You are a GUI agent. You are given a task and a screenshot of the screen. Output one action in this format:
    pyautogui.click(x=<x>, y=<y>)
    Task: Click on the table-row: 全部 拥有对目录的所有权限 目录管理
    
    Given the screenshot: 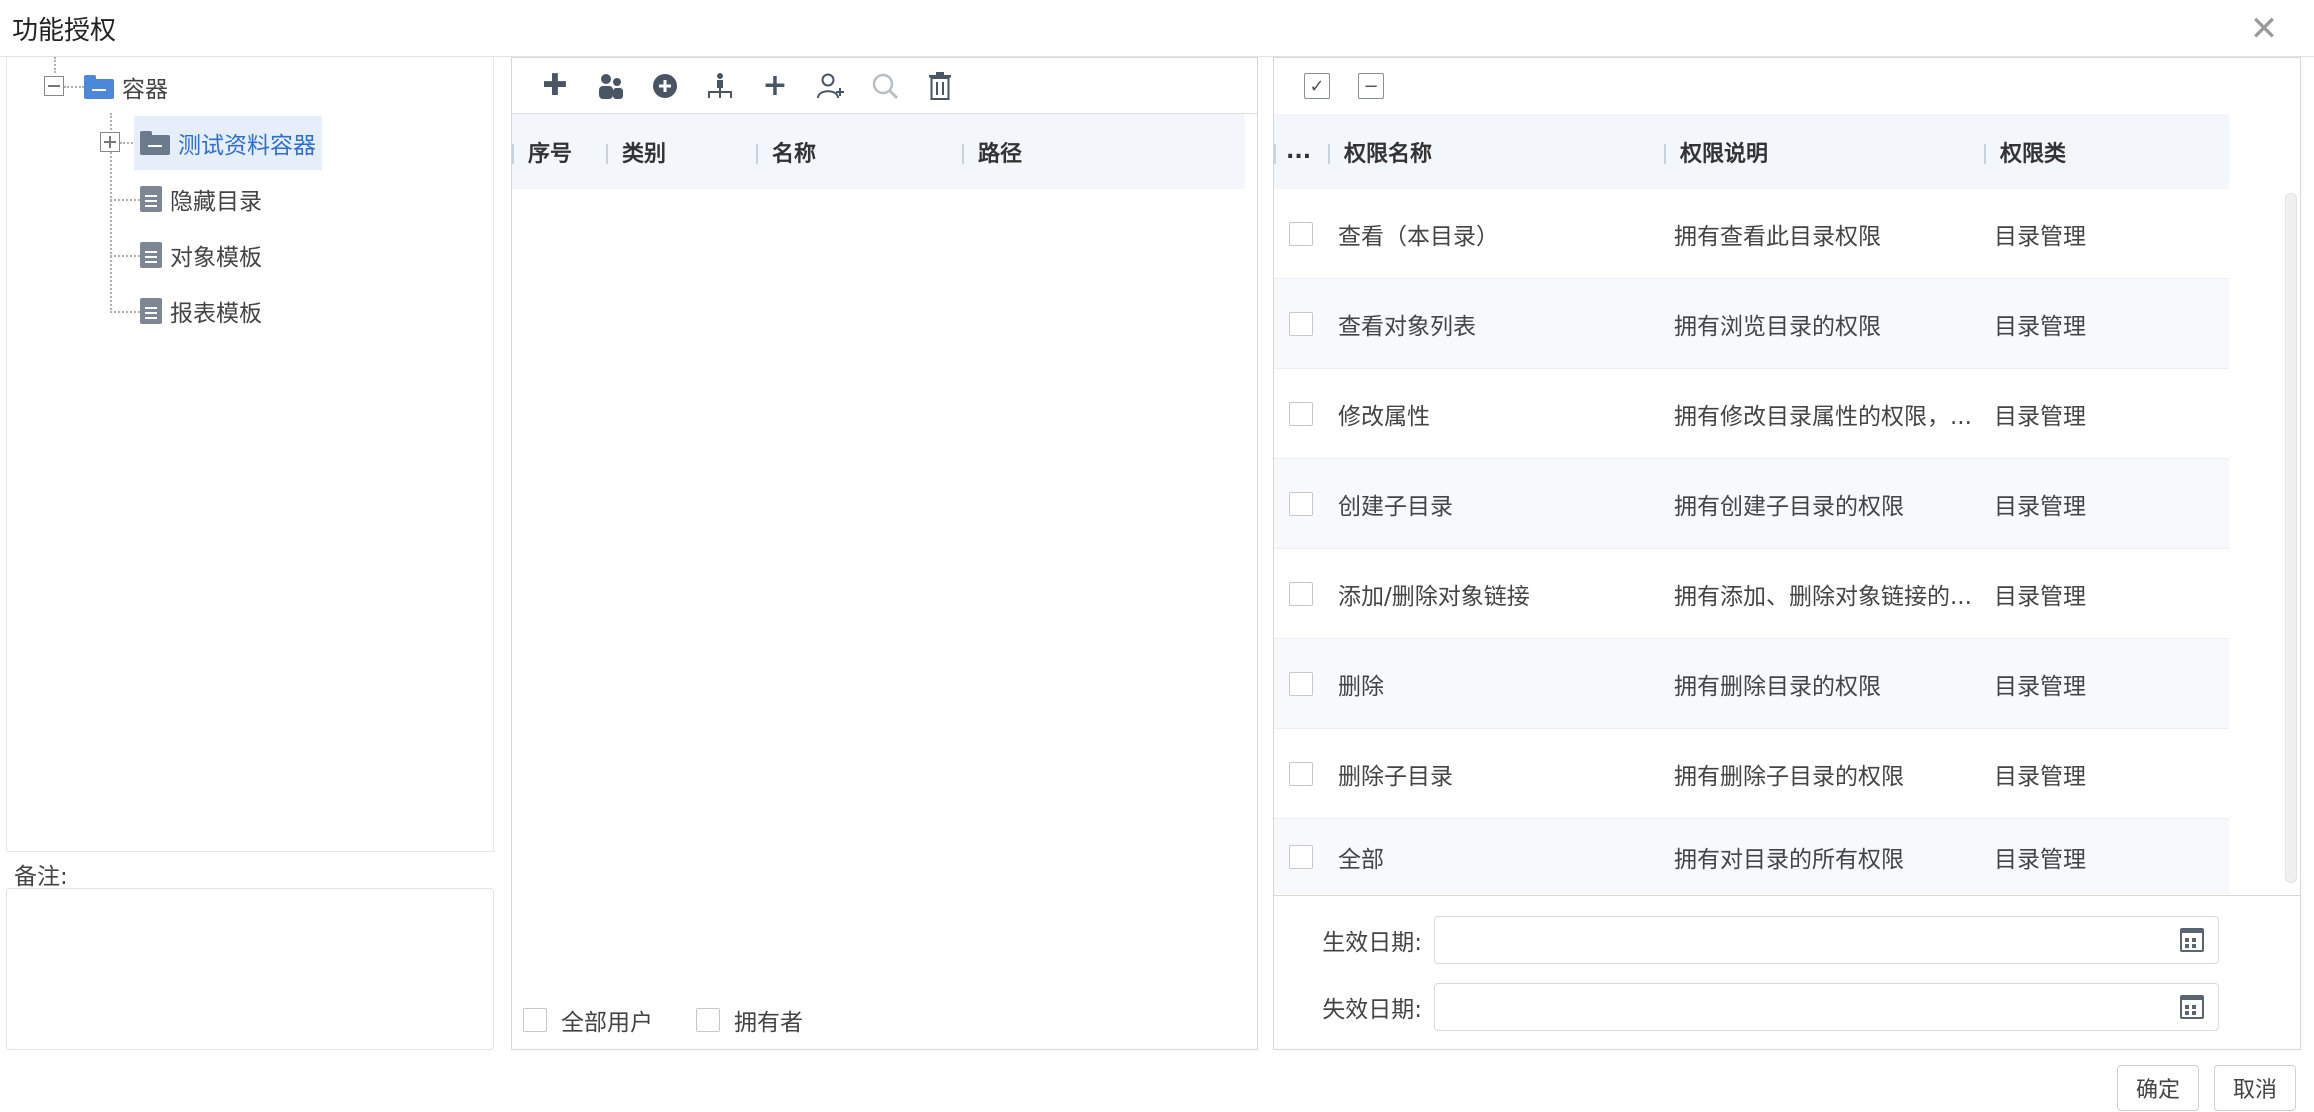 What is the action you would take?
    pyautogui.click(x=1751, y=856)
    